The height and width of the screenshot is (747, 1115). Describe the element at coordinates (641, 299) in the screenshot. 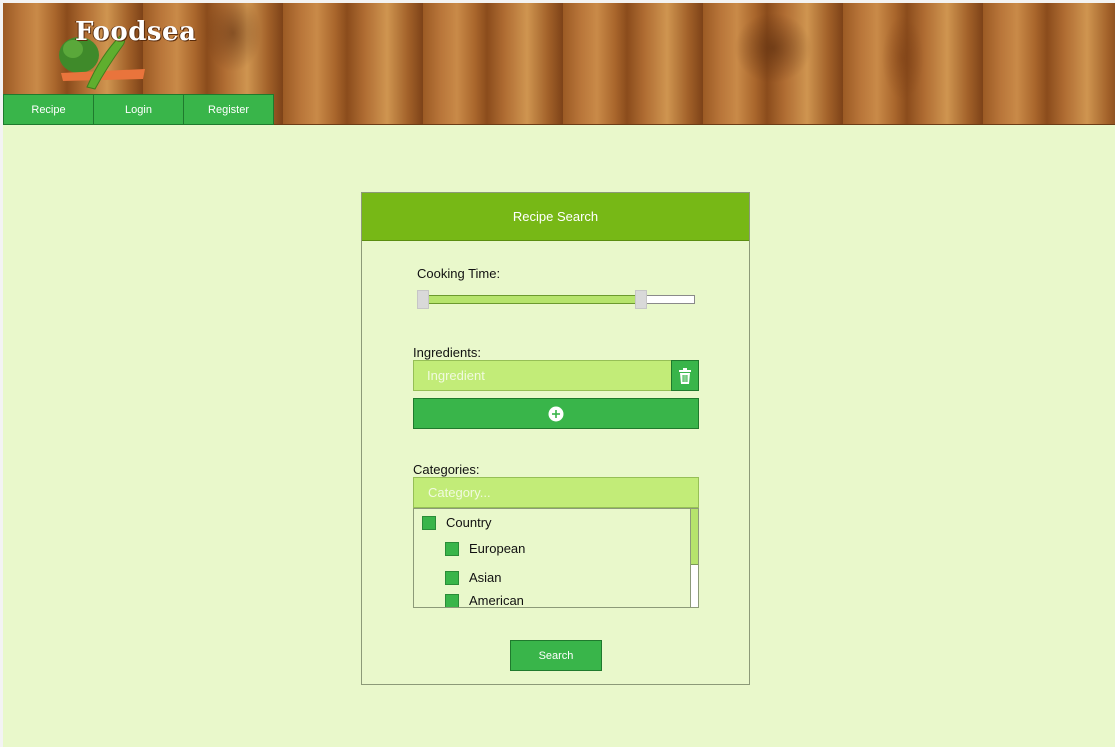

I see `cooking-time-max-handle` at that location.